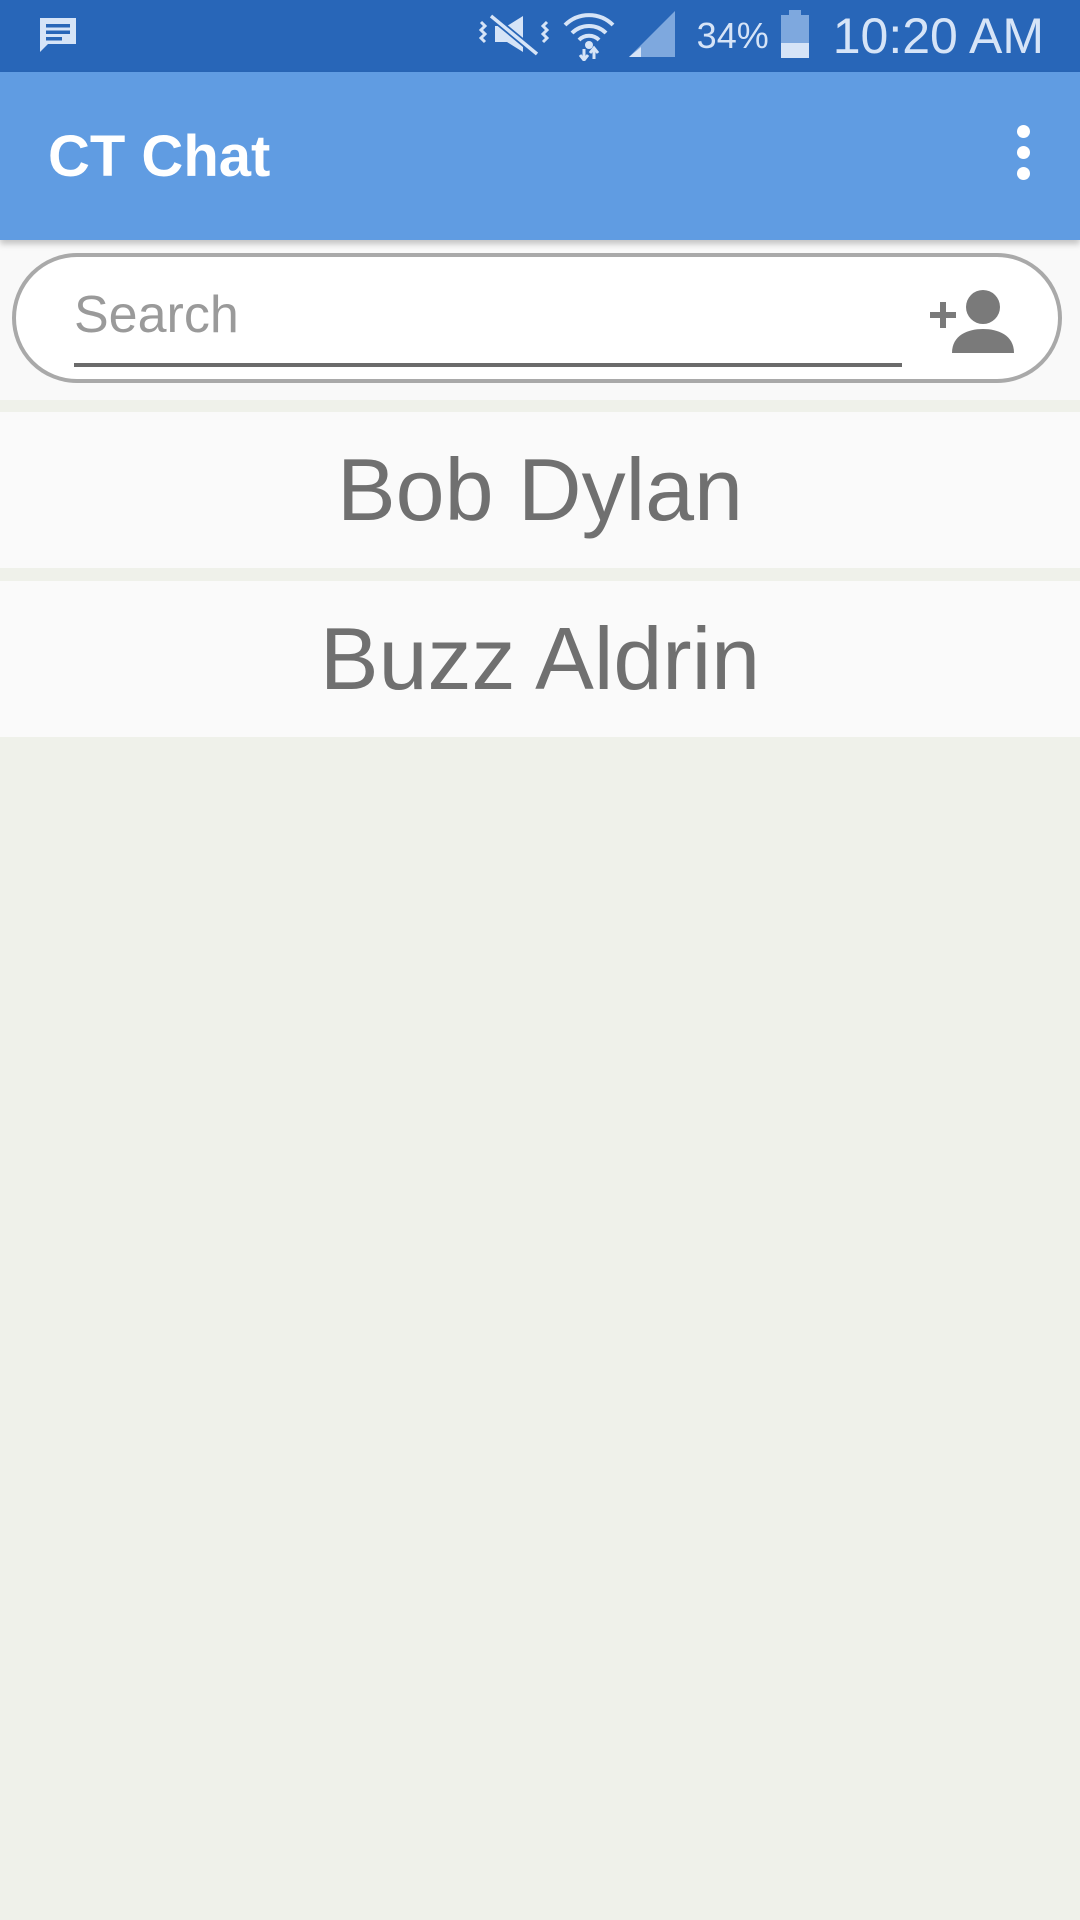 This screenshot has height=1920, width=1080. What do you see at coordinates (795, 36) in the screenshot?
I see `battery-icon` at bounding box center [795, 36].